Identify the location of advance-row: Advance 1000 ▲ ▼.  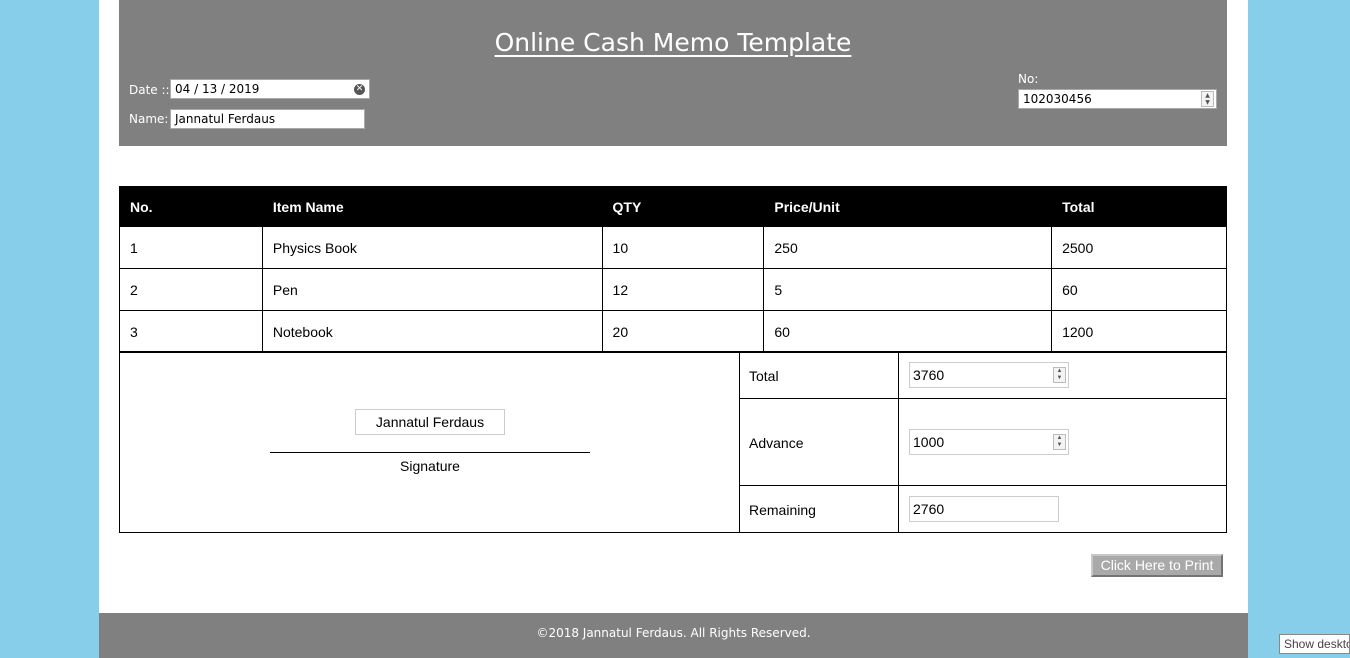
(982, 442).